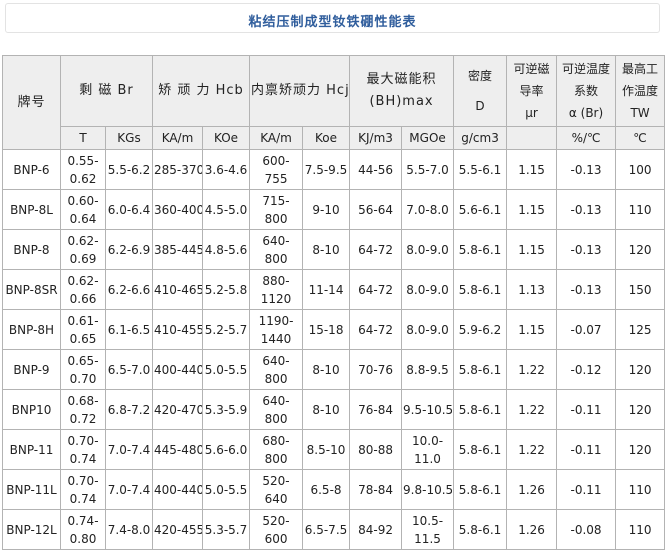  I want to click on cell-hcj-kam: 715- 800, so click(276, 209).